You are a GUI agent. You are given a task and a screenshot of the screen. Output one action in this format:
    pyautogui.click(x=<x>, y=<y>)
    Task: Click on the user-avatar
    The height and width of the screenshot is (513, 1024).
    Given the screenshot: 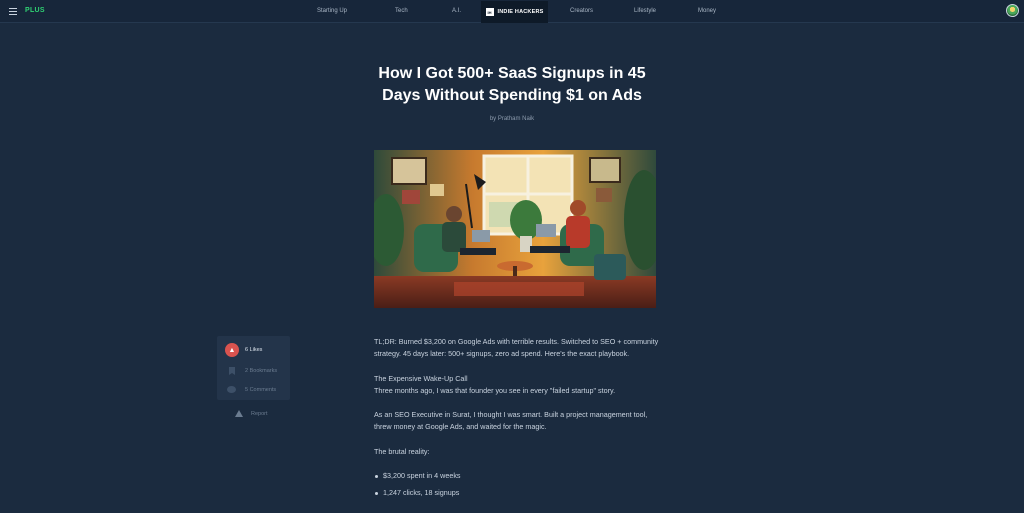 What is the action you would take?
    pyautogui.click(x=1012, y=10)
    